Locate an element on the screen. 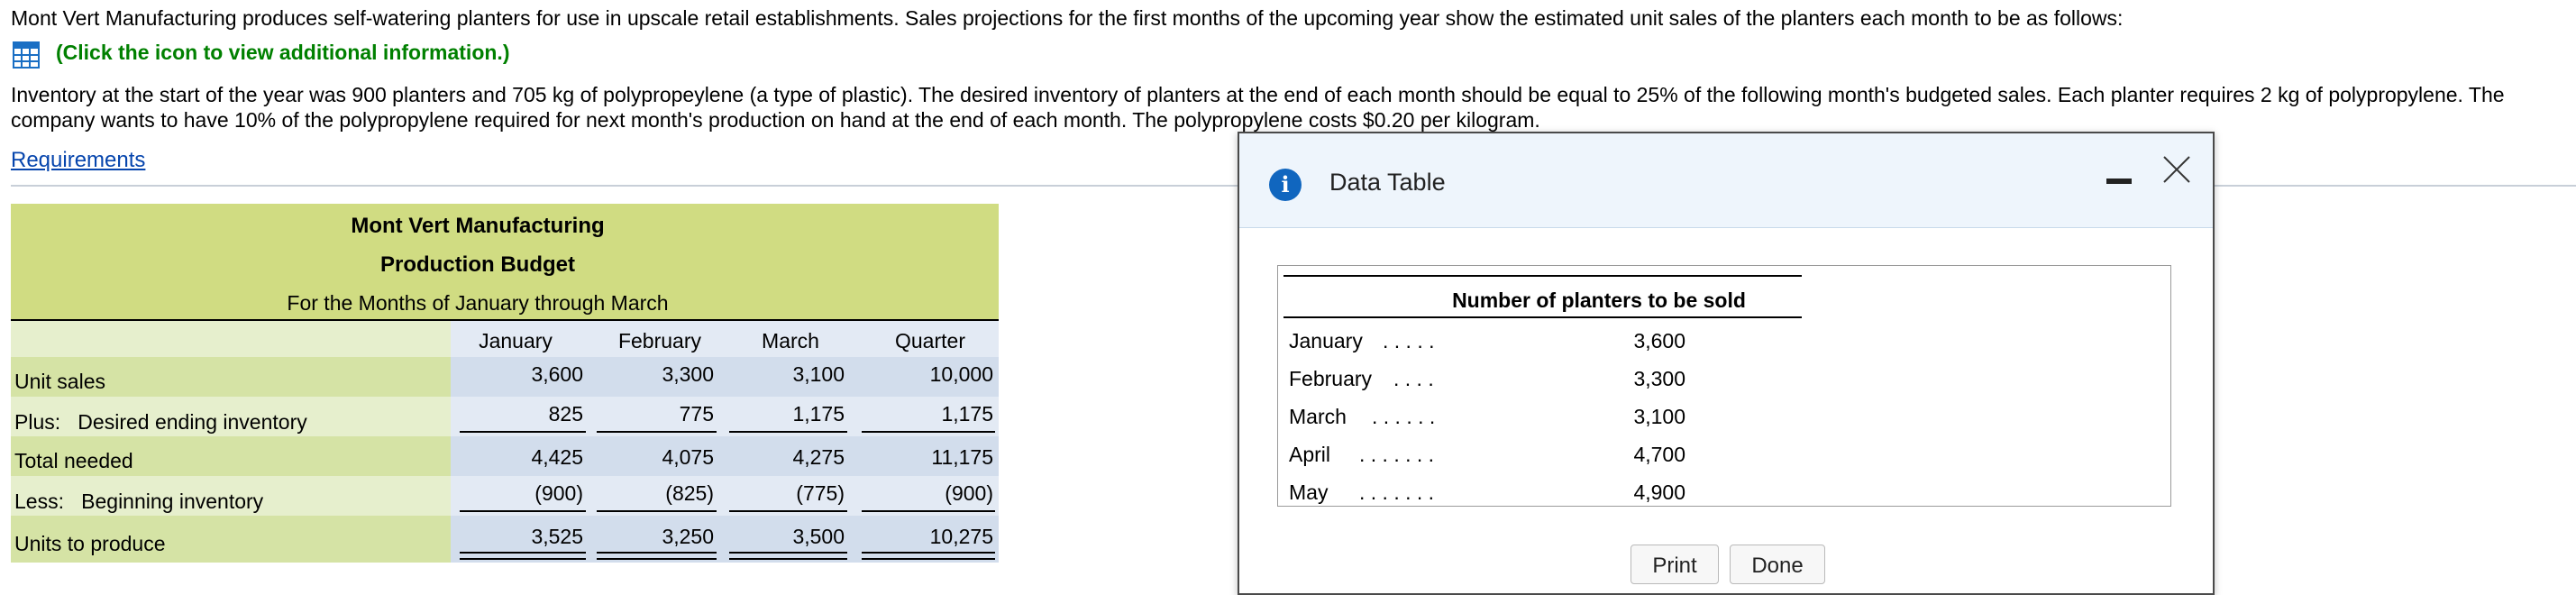  cell: 825 is located at coordinates (565, 414).